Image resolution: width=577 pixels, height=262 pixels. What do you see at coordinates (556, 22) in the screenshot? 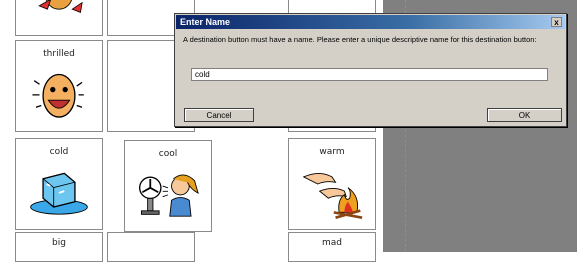
I see `close-button: x` at bounding box center [556, 22].